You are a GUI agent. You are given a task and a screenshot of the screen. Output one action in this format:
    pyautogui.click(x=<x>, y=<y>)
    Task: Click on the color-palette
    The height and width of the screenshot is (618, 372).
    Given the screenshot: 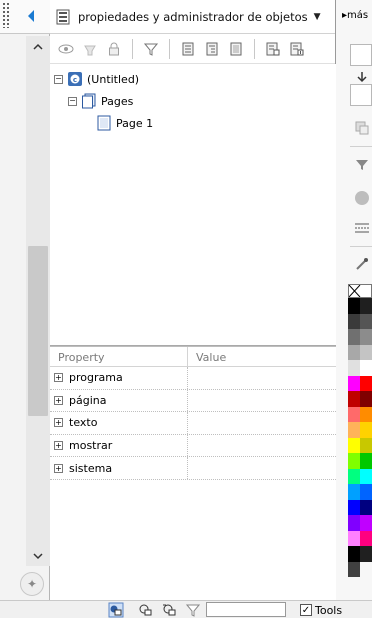 What is the action you would take?
    pyautogui.click(x=360, y=437)
    